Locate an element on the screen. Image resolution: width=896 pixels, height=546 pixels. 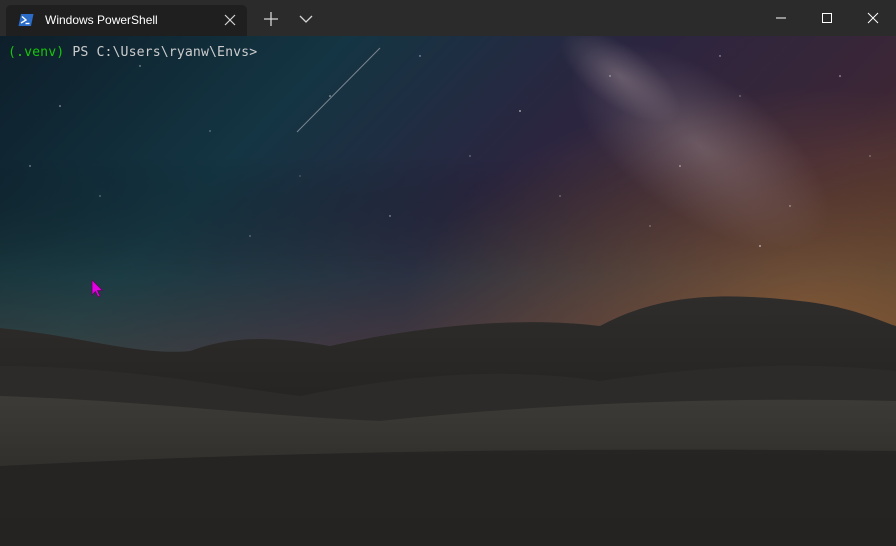
chevron-down-icon is located at coordinates (306, 24).